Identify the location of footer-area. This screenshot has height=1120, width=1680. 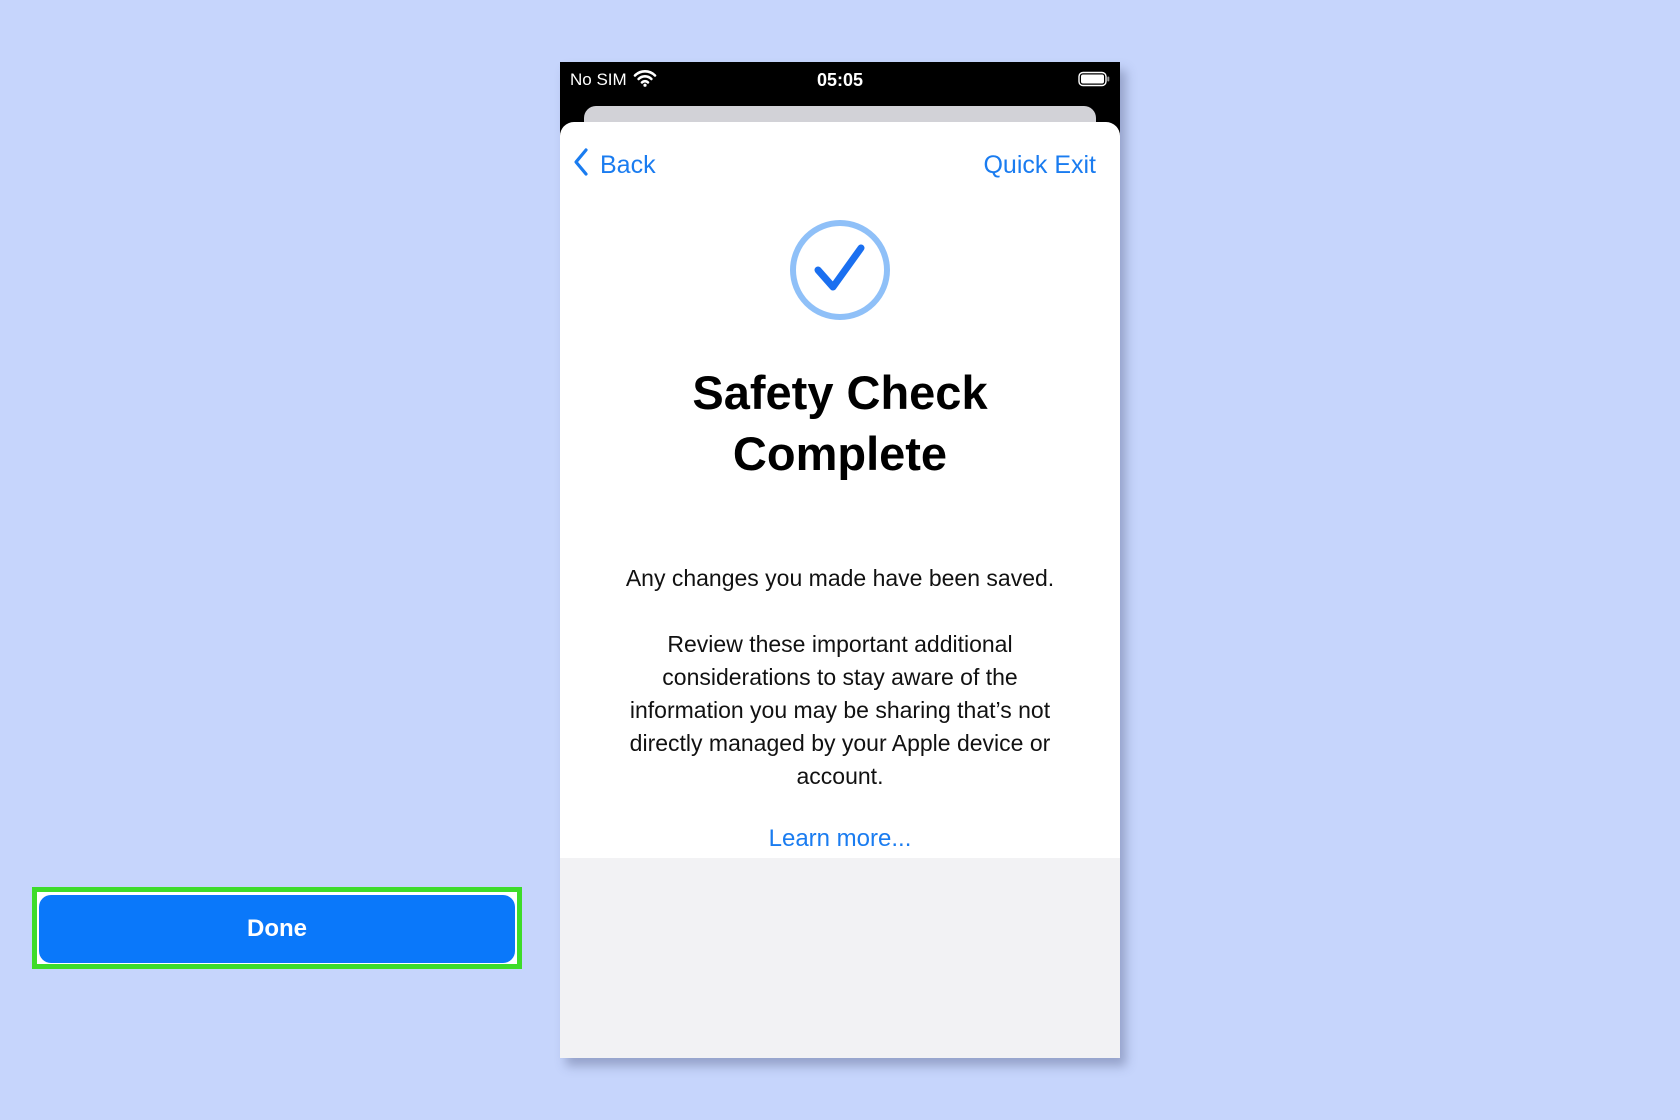
(840, 958).